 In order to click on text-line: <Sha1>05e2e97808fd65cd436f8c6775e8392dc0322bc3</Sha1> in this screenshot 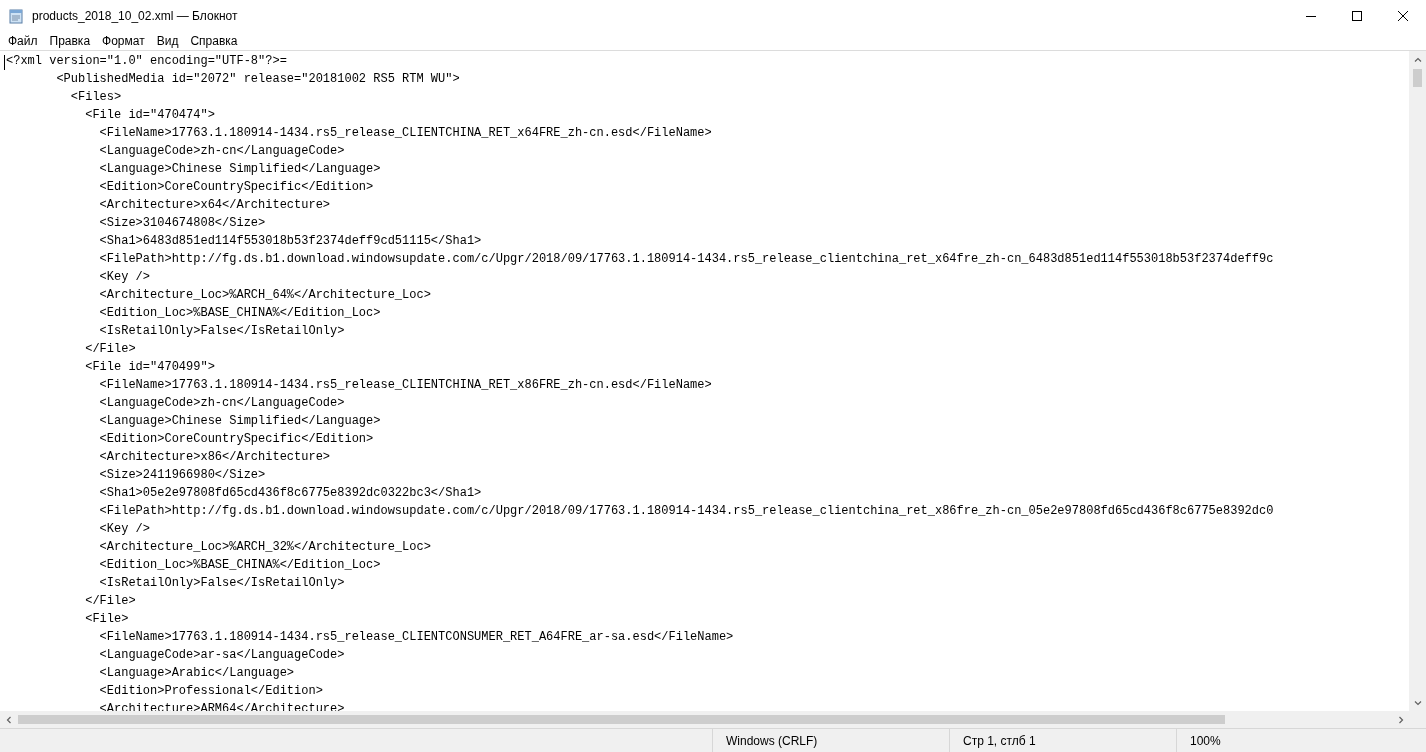, I will do `click(290, 493)`.